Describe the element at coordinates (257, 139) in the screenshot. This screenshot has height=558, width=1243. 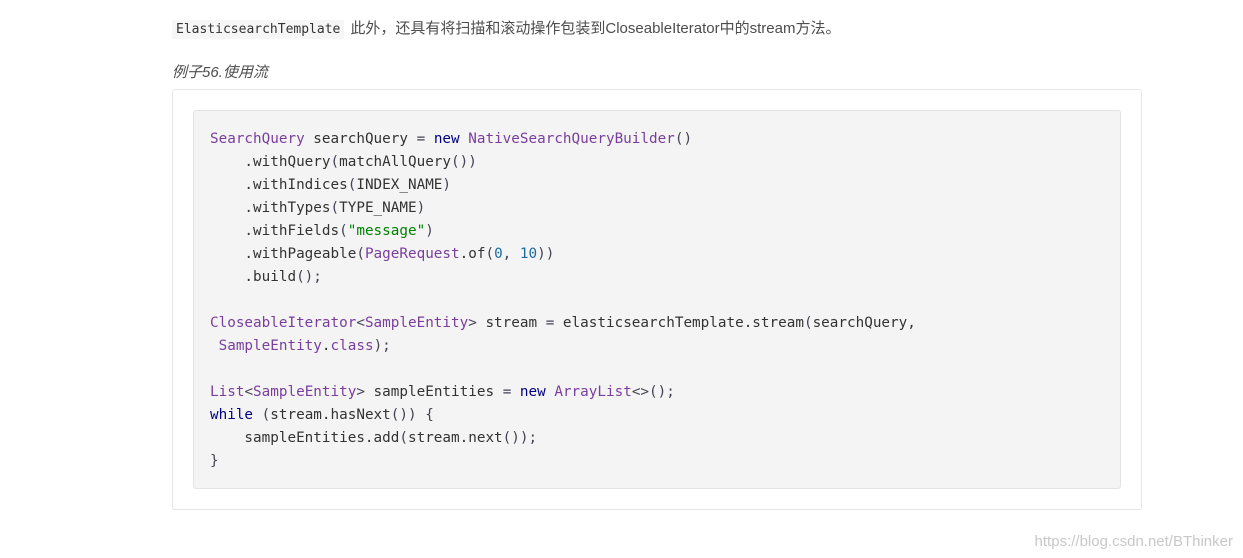
I see `code-token: SearchQuery` at that location.